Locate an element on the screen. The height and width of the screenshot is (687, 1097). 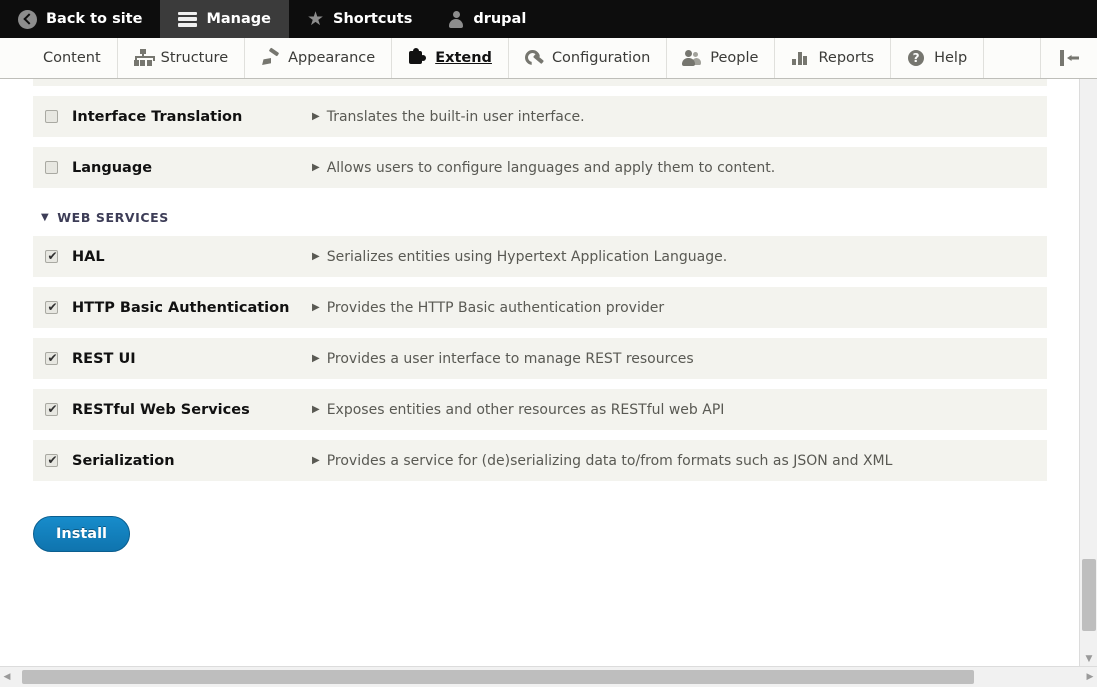
module-name: RESTful Web Services is located at coordinates (192, 410).